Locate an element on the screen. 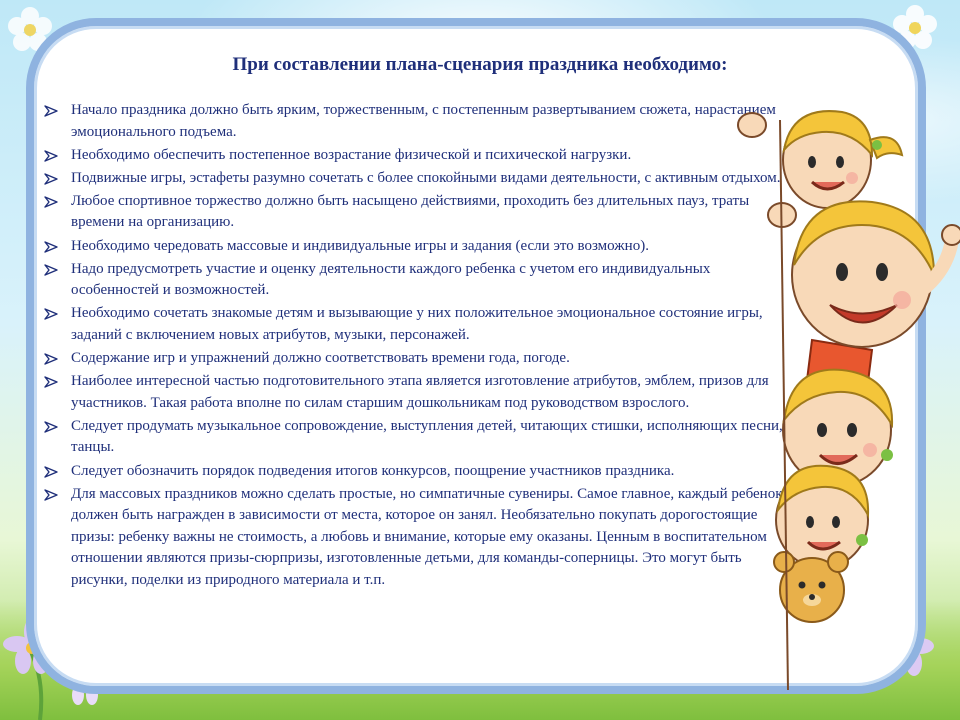 Image resolution: width=960 pixels, height=720 pixels. child-4-figure is located at coordinates (822, 516).